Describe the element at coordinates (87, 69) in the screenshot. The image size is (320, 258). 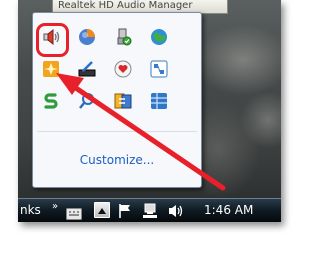
I see `pen-tablet-icon` at that location.